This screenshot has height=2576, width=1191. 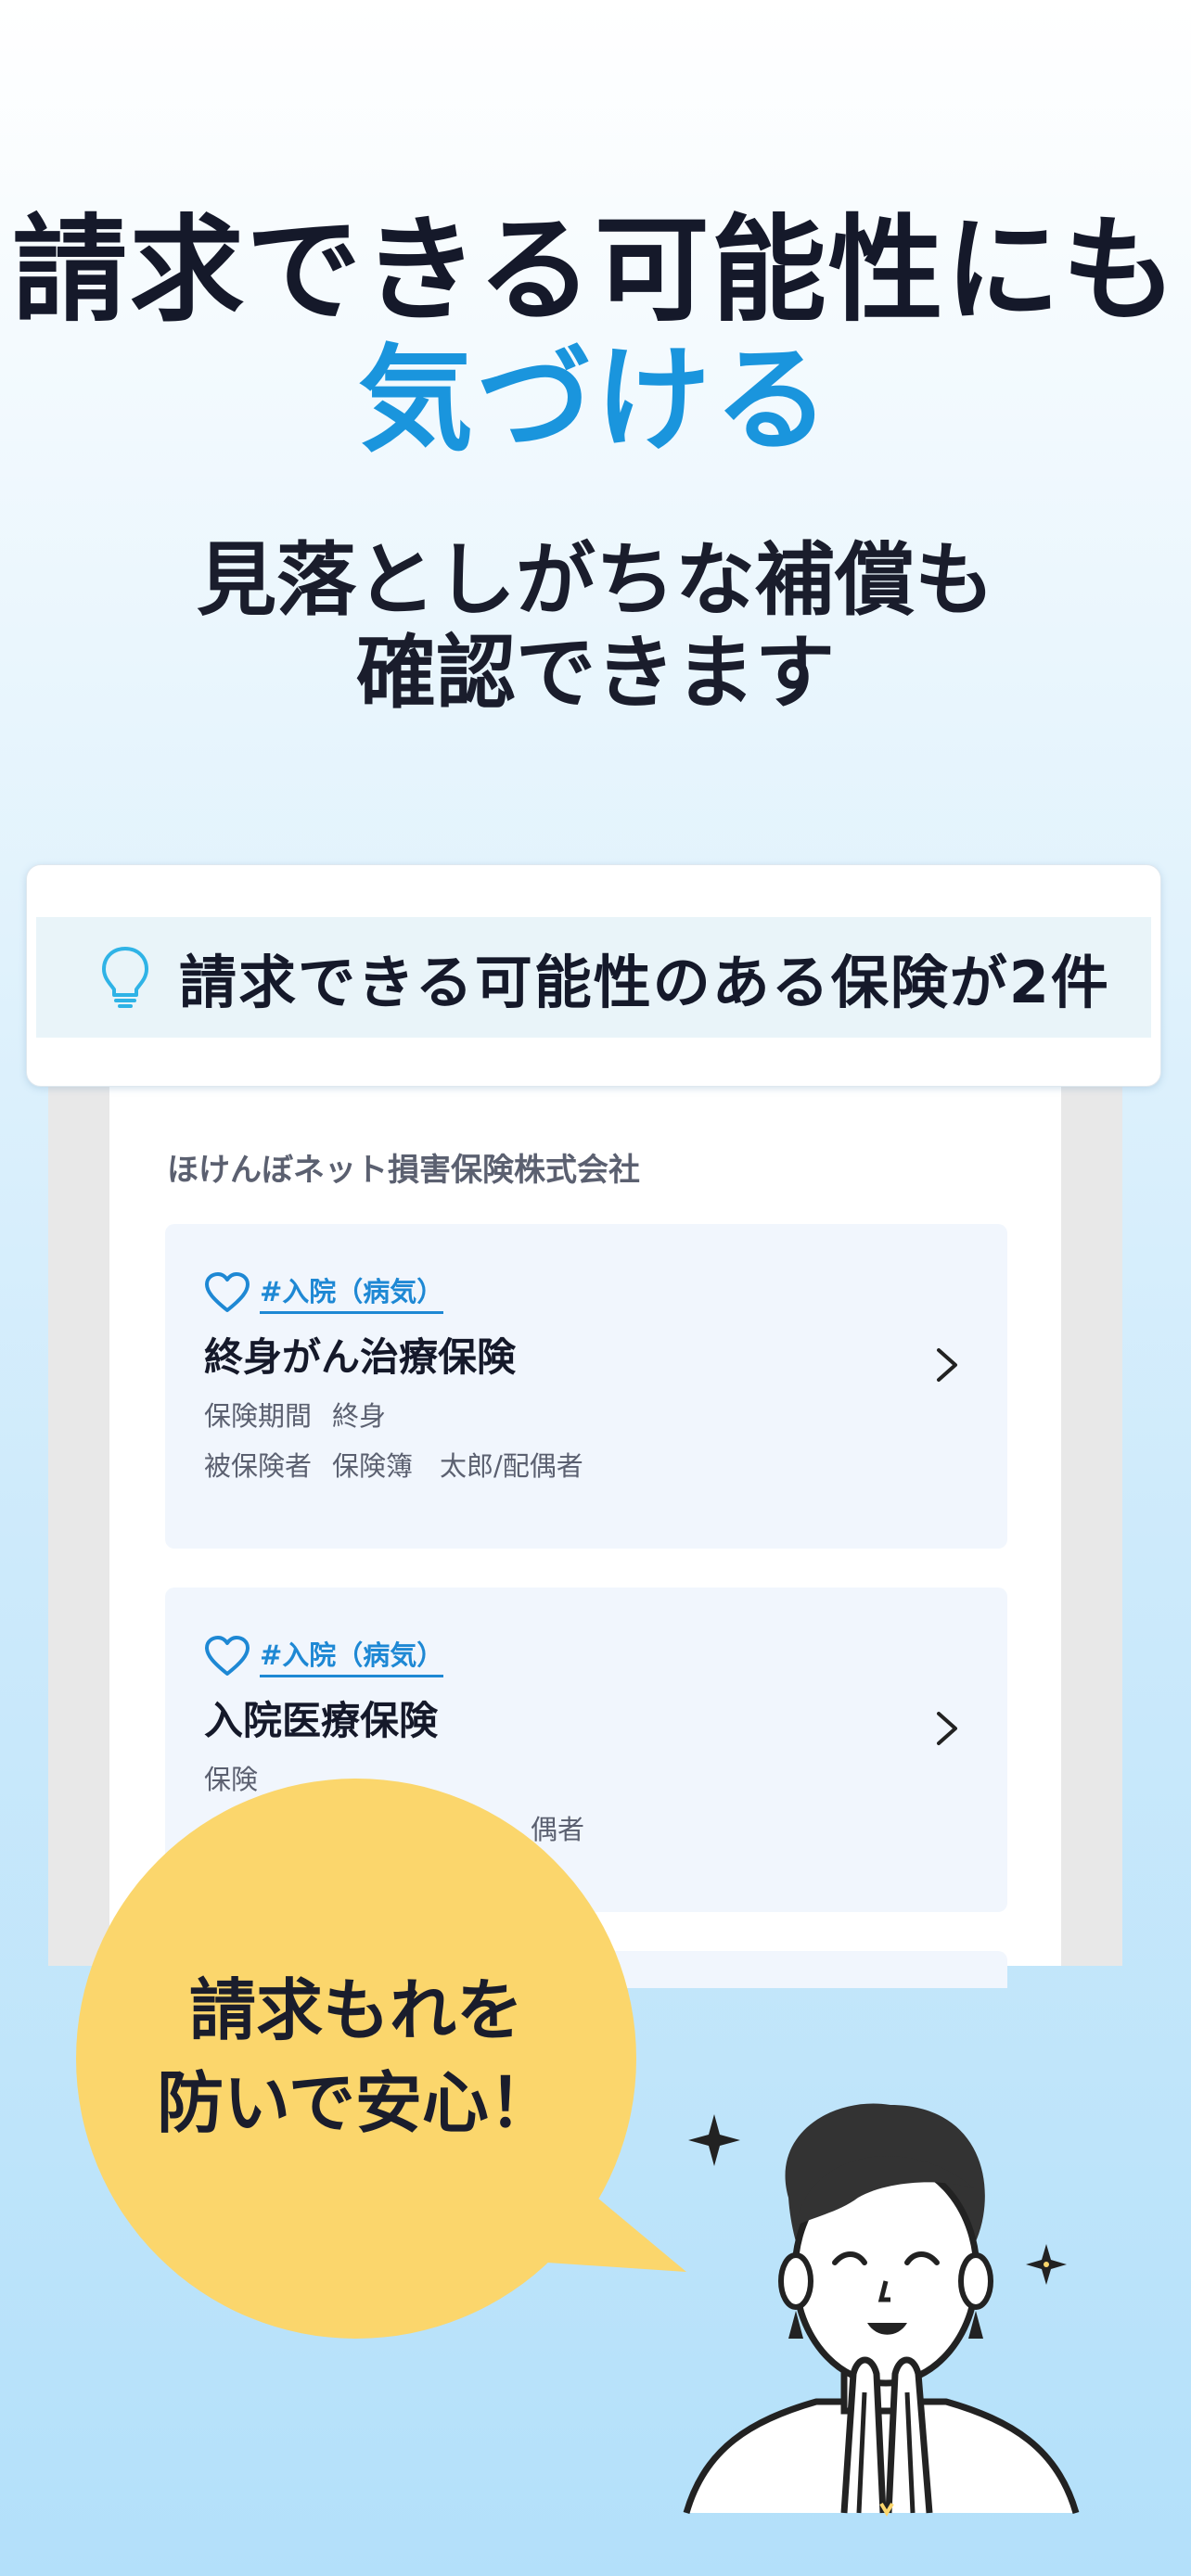 I want to click on company-name: ほけんぼネット損害保険株式会社, so click(x=403, y=1170).